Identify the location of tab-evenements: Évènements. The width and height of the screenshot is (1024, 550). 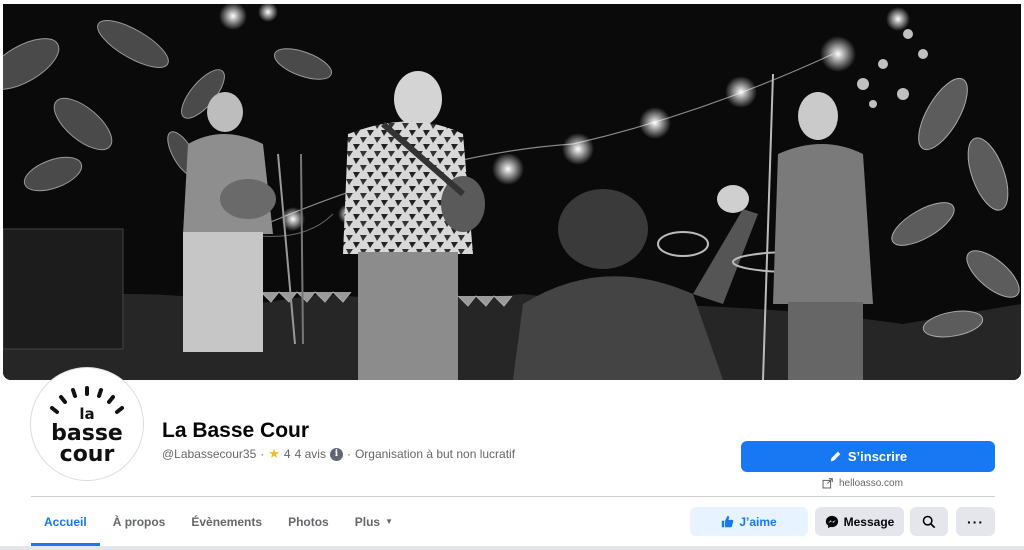
(226, 521).